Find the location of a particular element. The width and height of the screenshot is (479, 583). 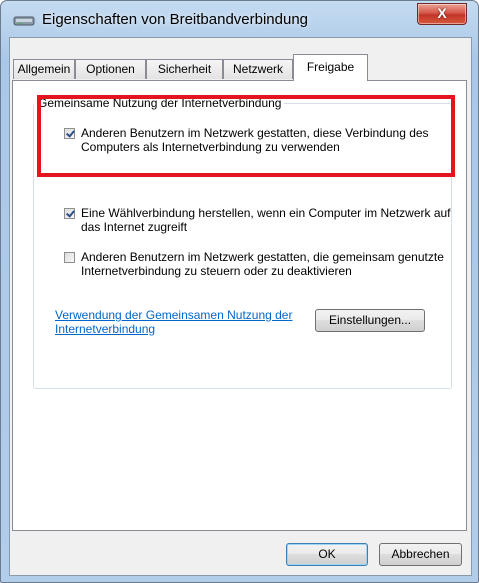

tab-optionen: Optionen is located at coordinates (110, 69).